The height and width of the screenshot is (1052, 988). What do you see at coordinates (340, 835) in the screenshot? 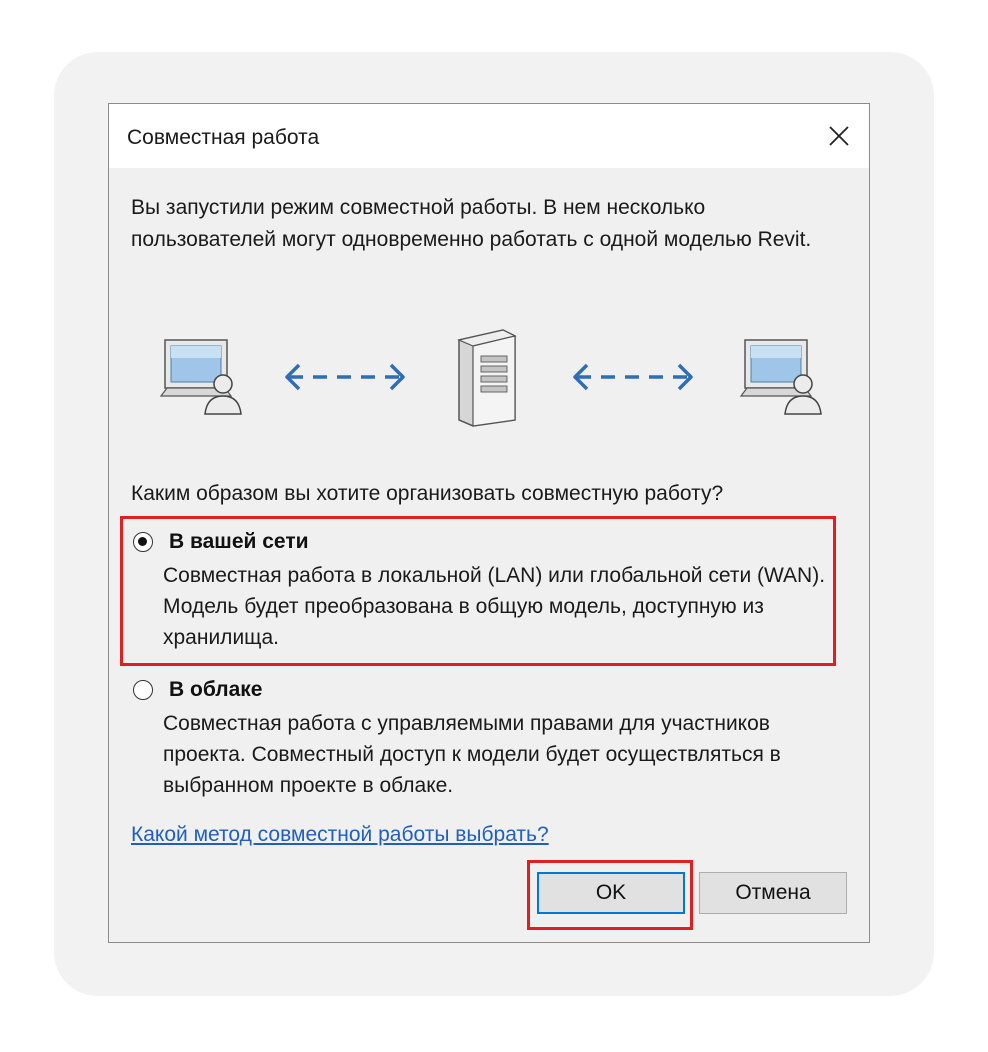
I see `help-link: Какой метод совместной работы выбрать?` at bounding box center [340, 835].